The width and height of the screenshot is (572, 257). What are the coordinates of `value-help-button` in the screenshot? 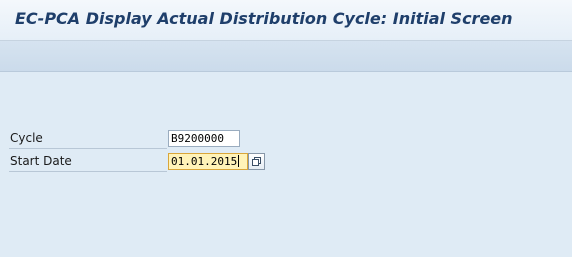 It's located at (256, 161).